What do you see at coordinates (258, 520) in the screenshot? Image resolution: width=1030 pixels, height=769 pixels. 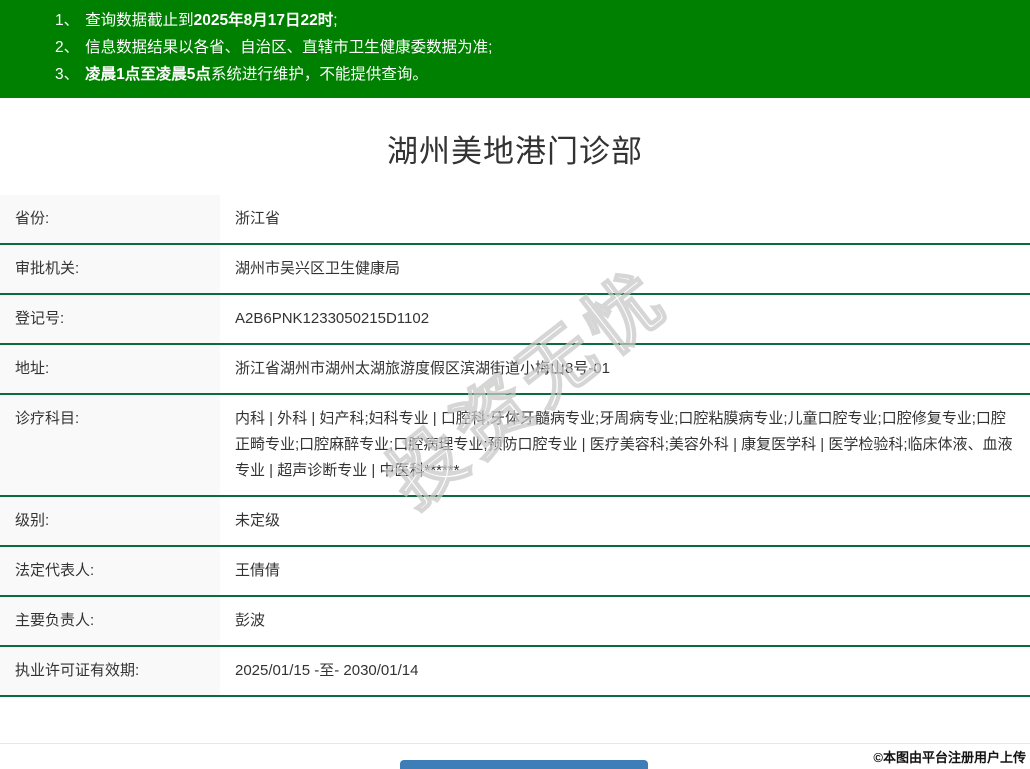 I see `row-value: 未定级` at bounding box center [258, 520].